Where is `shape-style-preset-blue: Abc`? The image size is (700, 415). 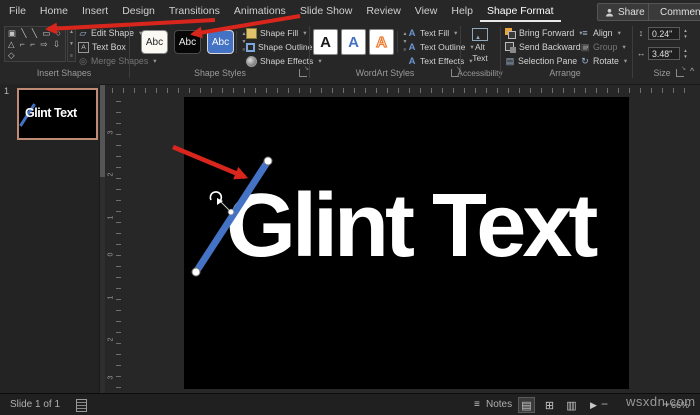
shape-style-preset-blue: Abc is located at coordinates (220, 42).